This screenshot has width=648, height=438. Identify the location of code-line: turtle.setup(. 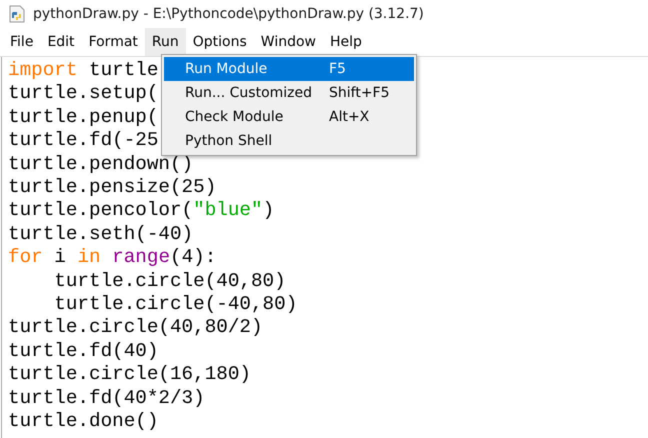
(83, 94).